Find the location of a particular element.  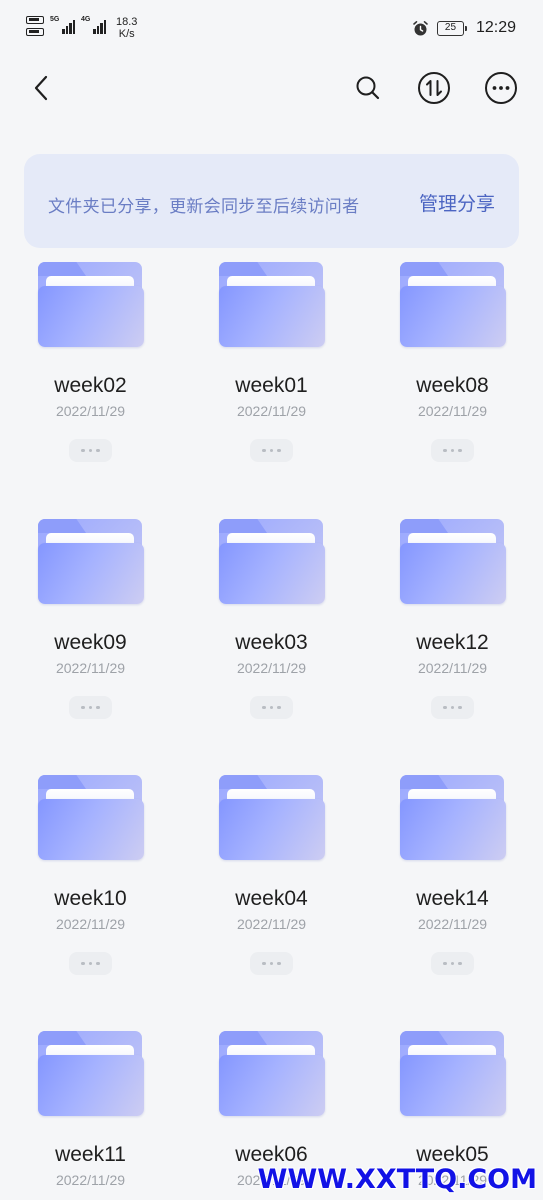

watermark: WWW.XXTTQ.COM is located at coordinates (397, 1179).